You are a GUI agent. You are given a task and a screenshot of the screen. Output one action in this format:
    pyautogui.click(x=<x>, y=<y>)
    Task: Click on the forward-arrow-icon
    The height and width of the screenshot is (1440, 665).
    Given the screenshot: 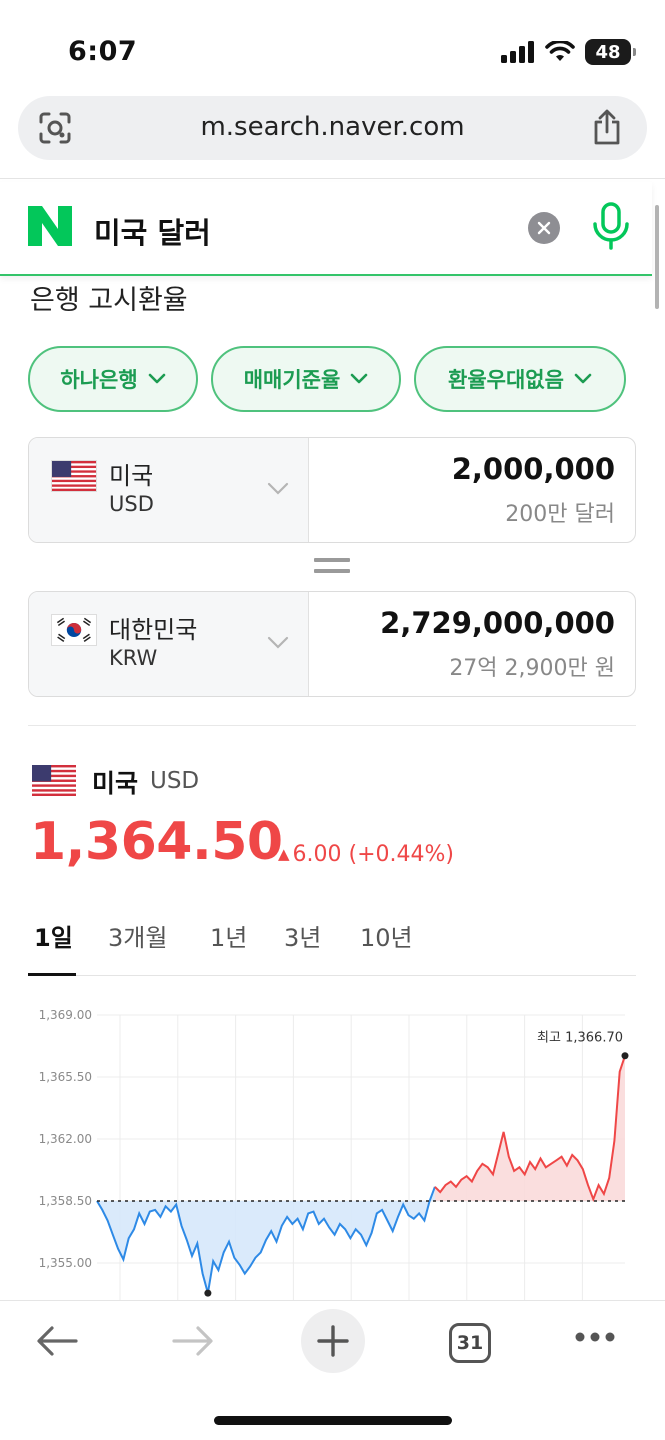 What is the action you would take?
    pyautogui.click(x=193, y=1341)
    